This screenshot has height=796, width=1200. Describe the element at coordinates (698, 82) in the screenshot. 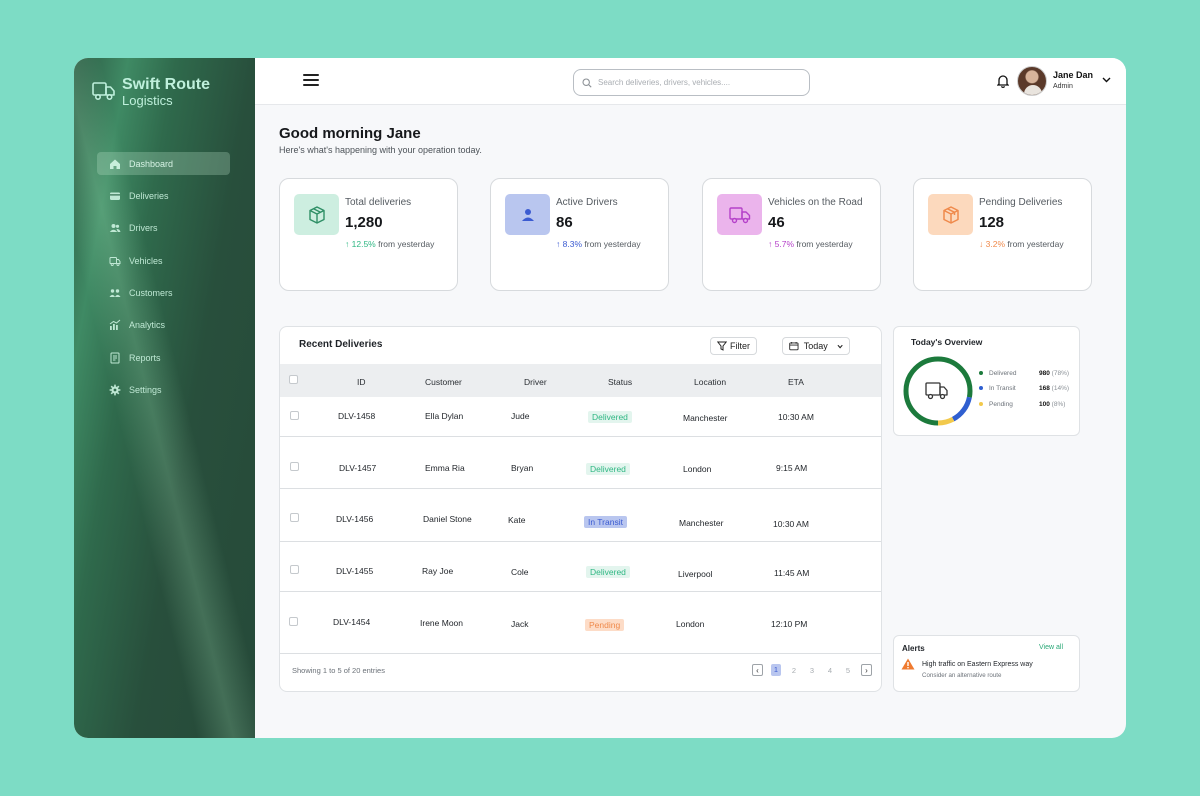

I see `search-input` at that location.